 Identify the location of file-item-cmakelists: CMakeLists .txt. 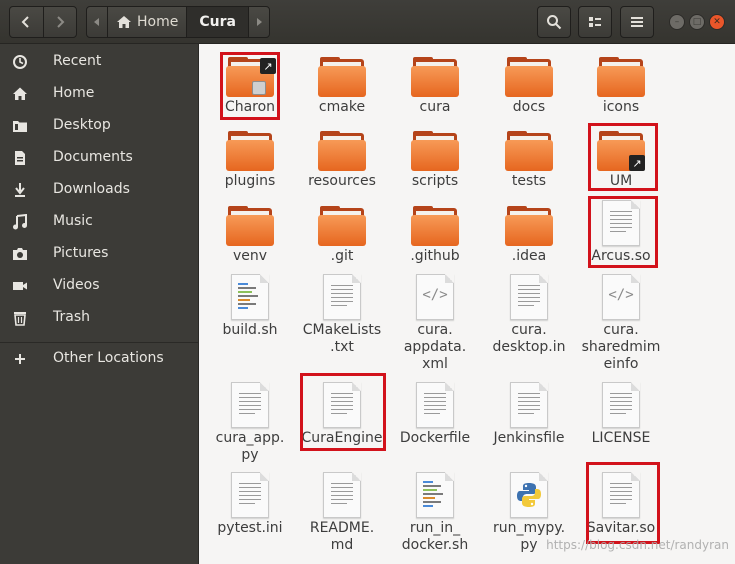
(342, 315).